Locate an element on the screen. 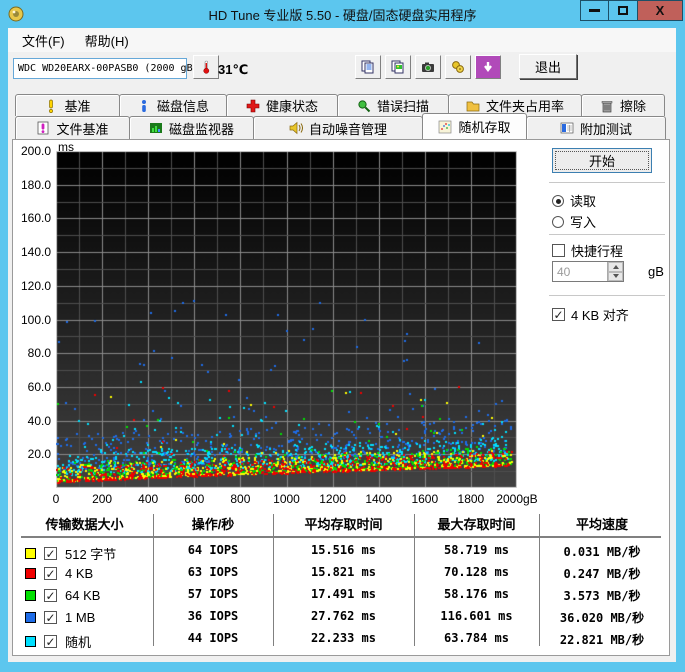  tab-random-access: 随机存取 is located at coordinates (474, 126).